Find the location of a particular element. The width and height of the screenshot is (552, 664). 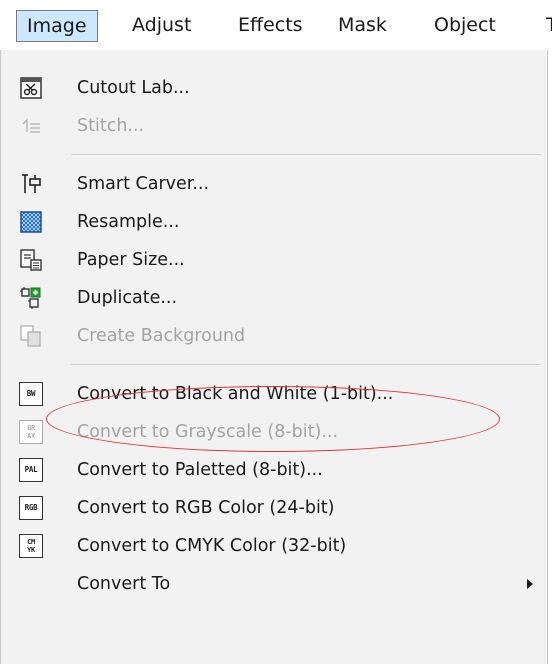

icon-text-line: GR is located at coordinates (31, 428).